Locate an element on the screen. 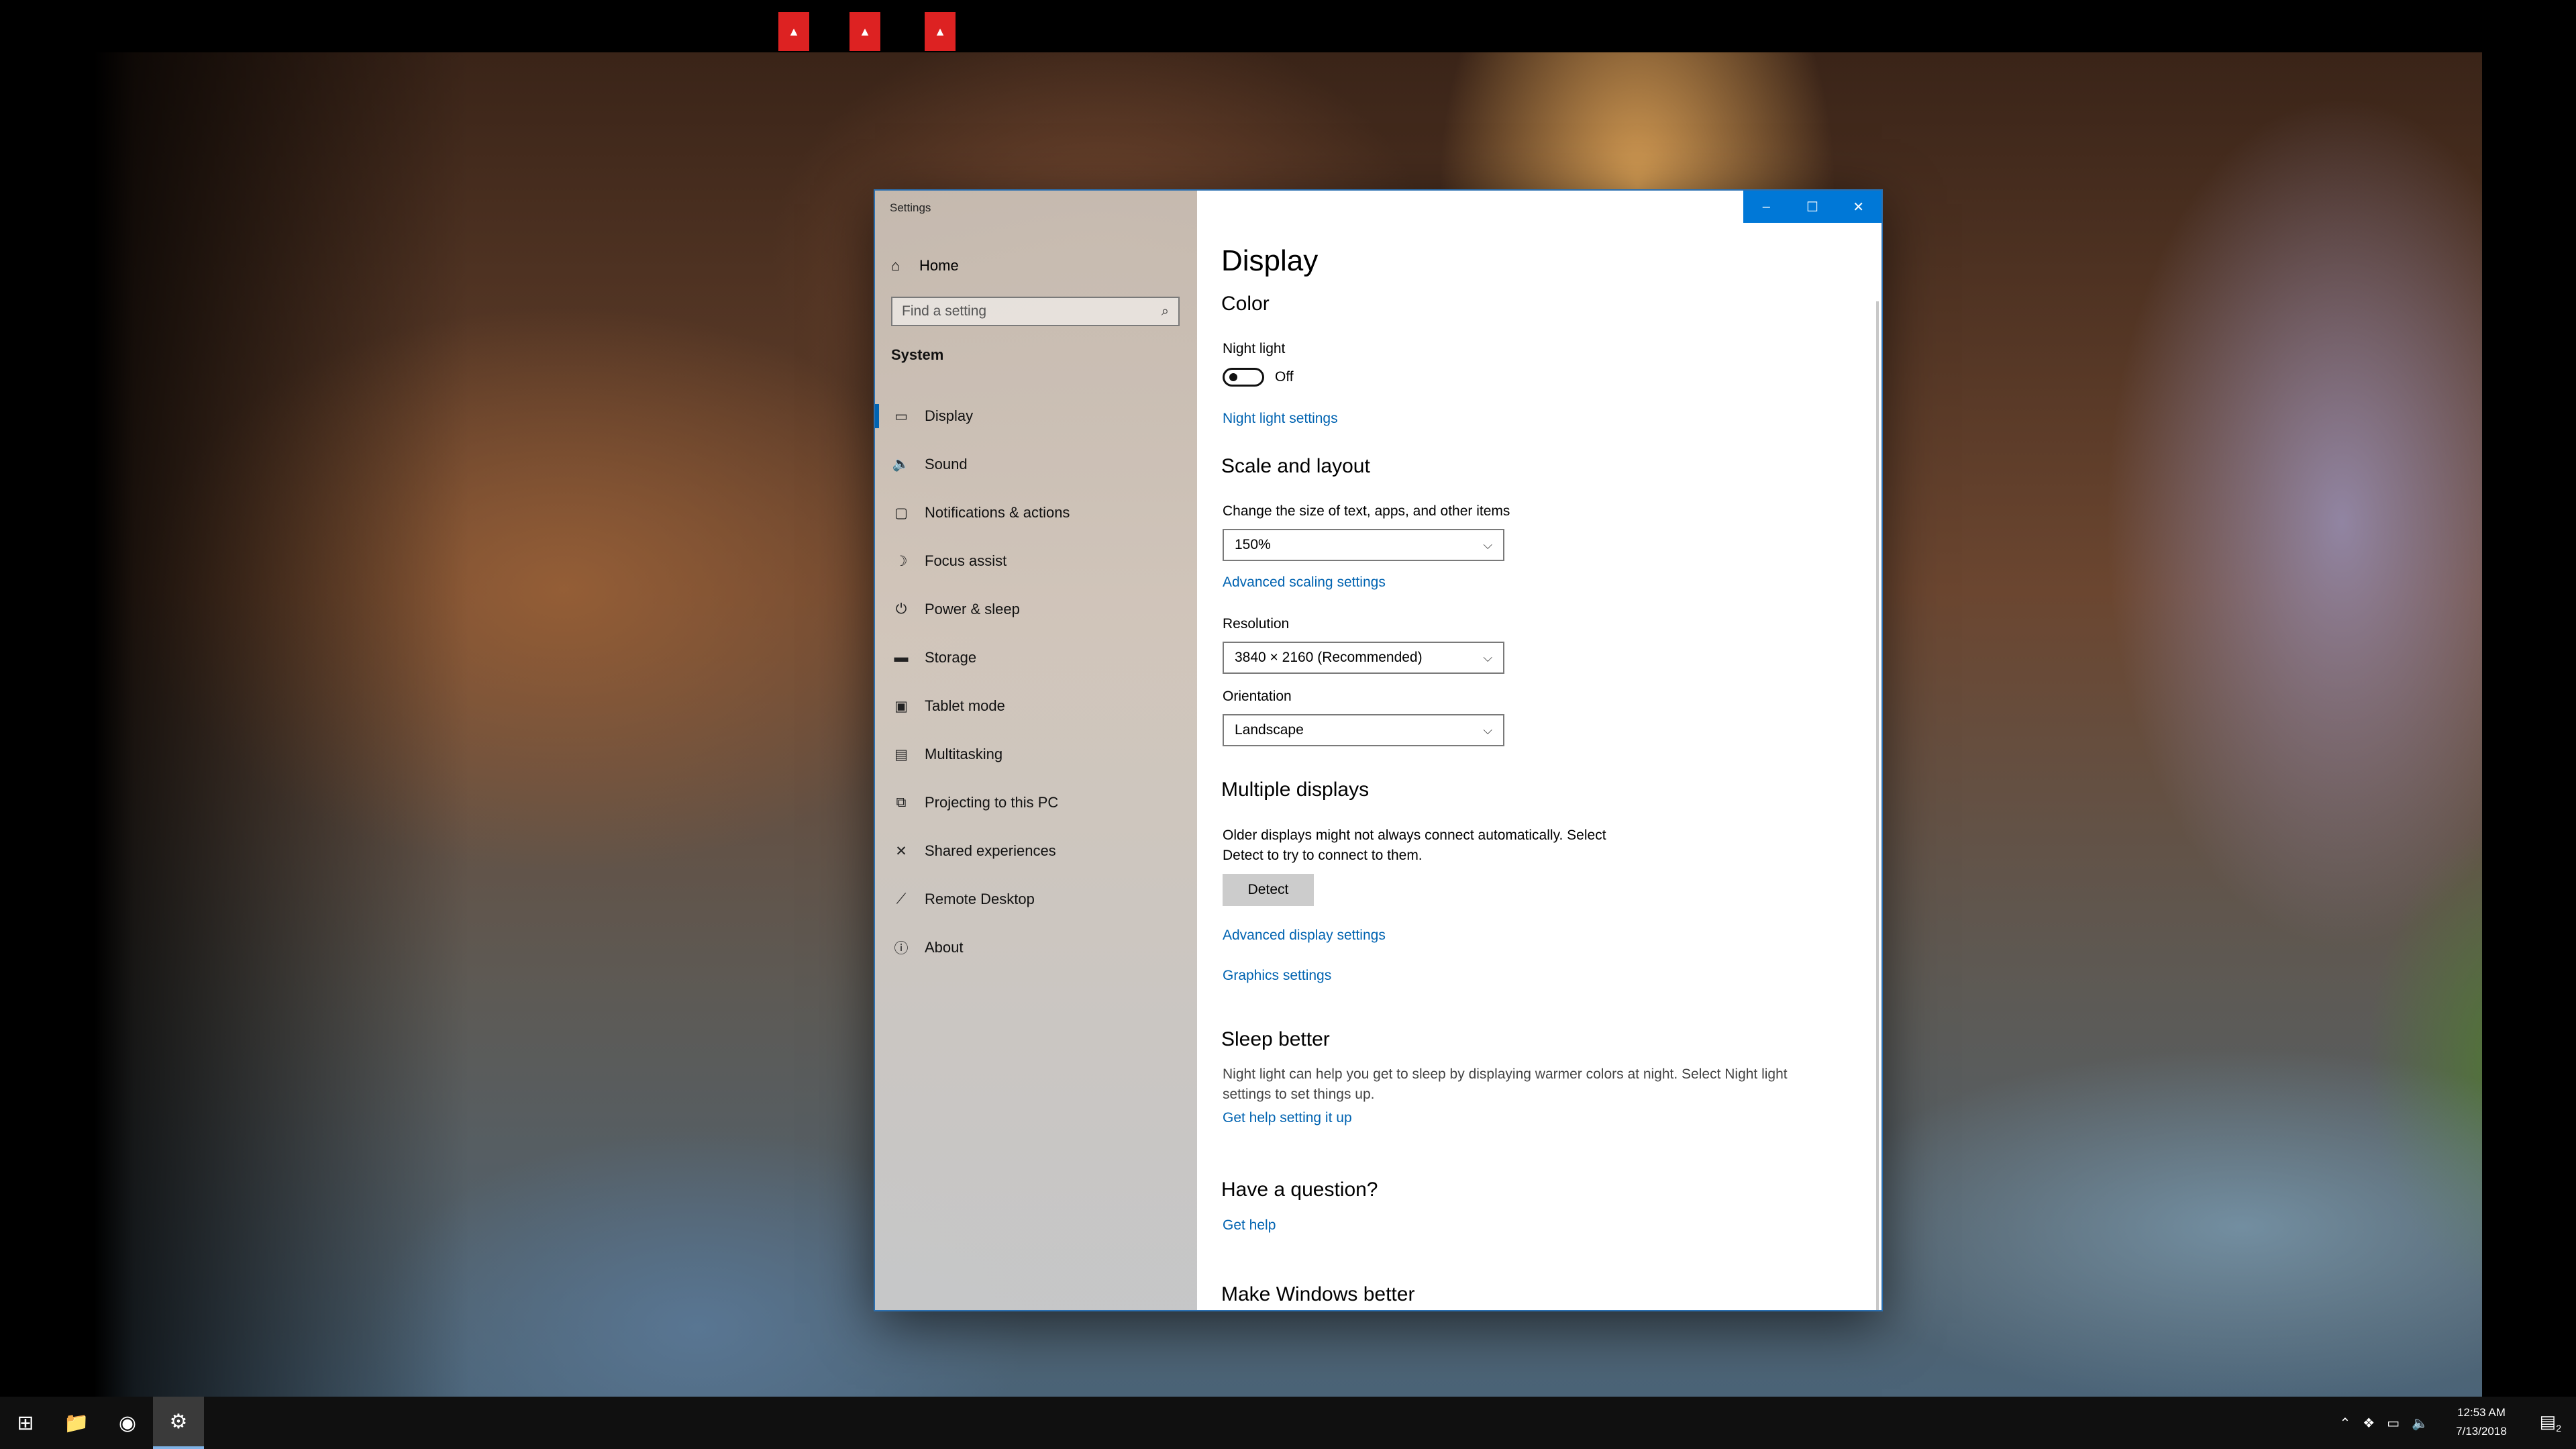 This screenshot has width=2576, height=1449. search-placeholder: Find a setting is located at coordinates (944, 311).